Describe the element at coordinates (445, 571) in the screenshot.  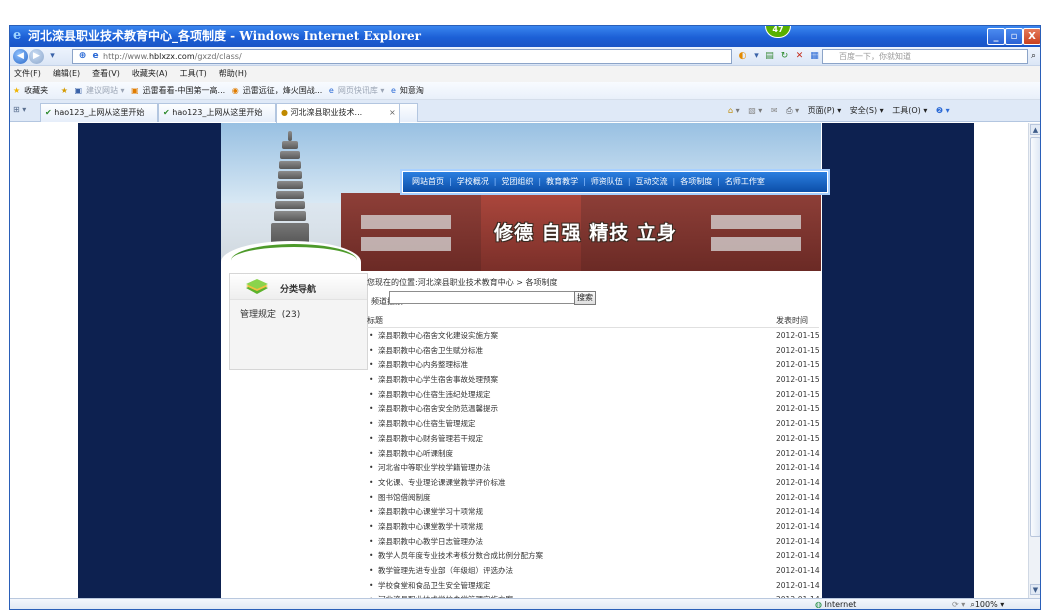
I see `article-title-link: 教学管理先进专业部（年级组）评选办法` at that location.